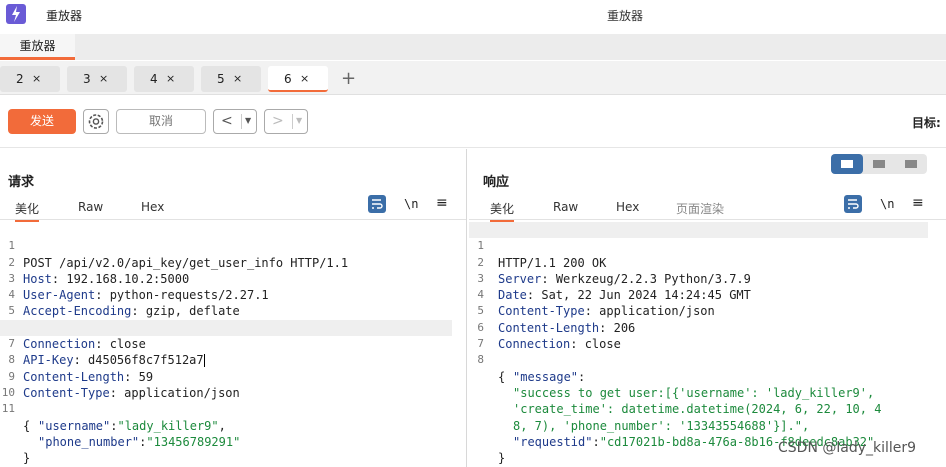 The image size is (946, 467). What do you see at coordinates (473, 47) in the screenshot?
I see `module-tab-bar: 重放器` at bounding box center [473, 47].